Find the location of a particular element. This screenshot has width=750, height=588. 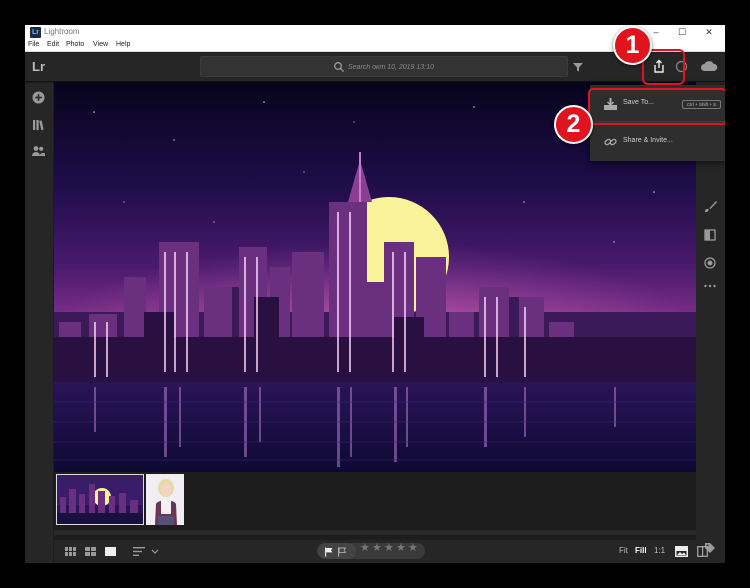

detail-view-icon is located at coordinates (110, 551).